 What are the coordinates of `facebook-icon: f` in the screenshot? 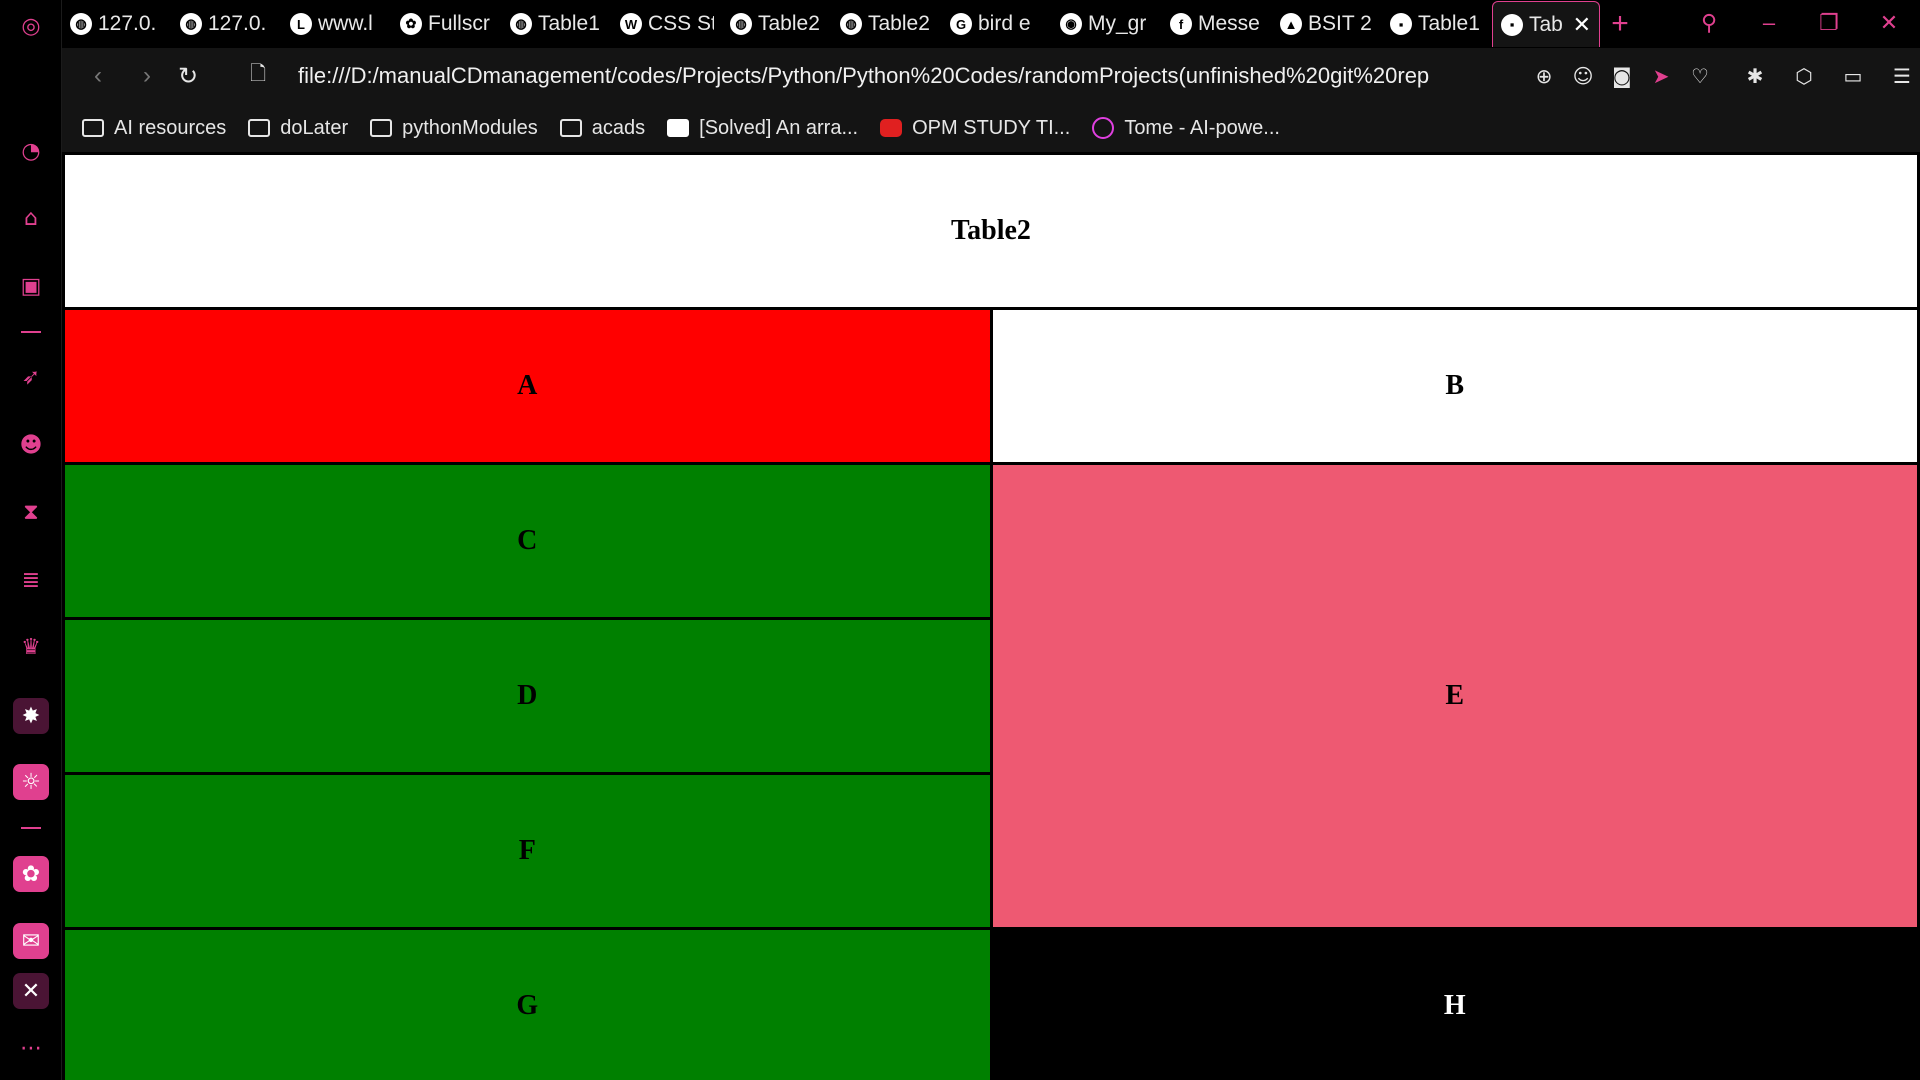 It's located at (1181, 24).